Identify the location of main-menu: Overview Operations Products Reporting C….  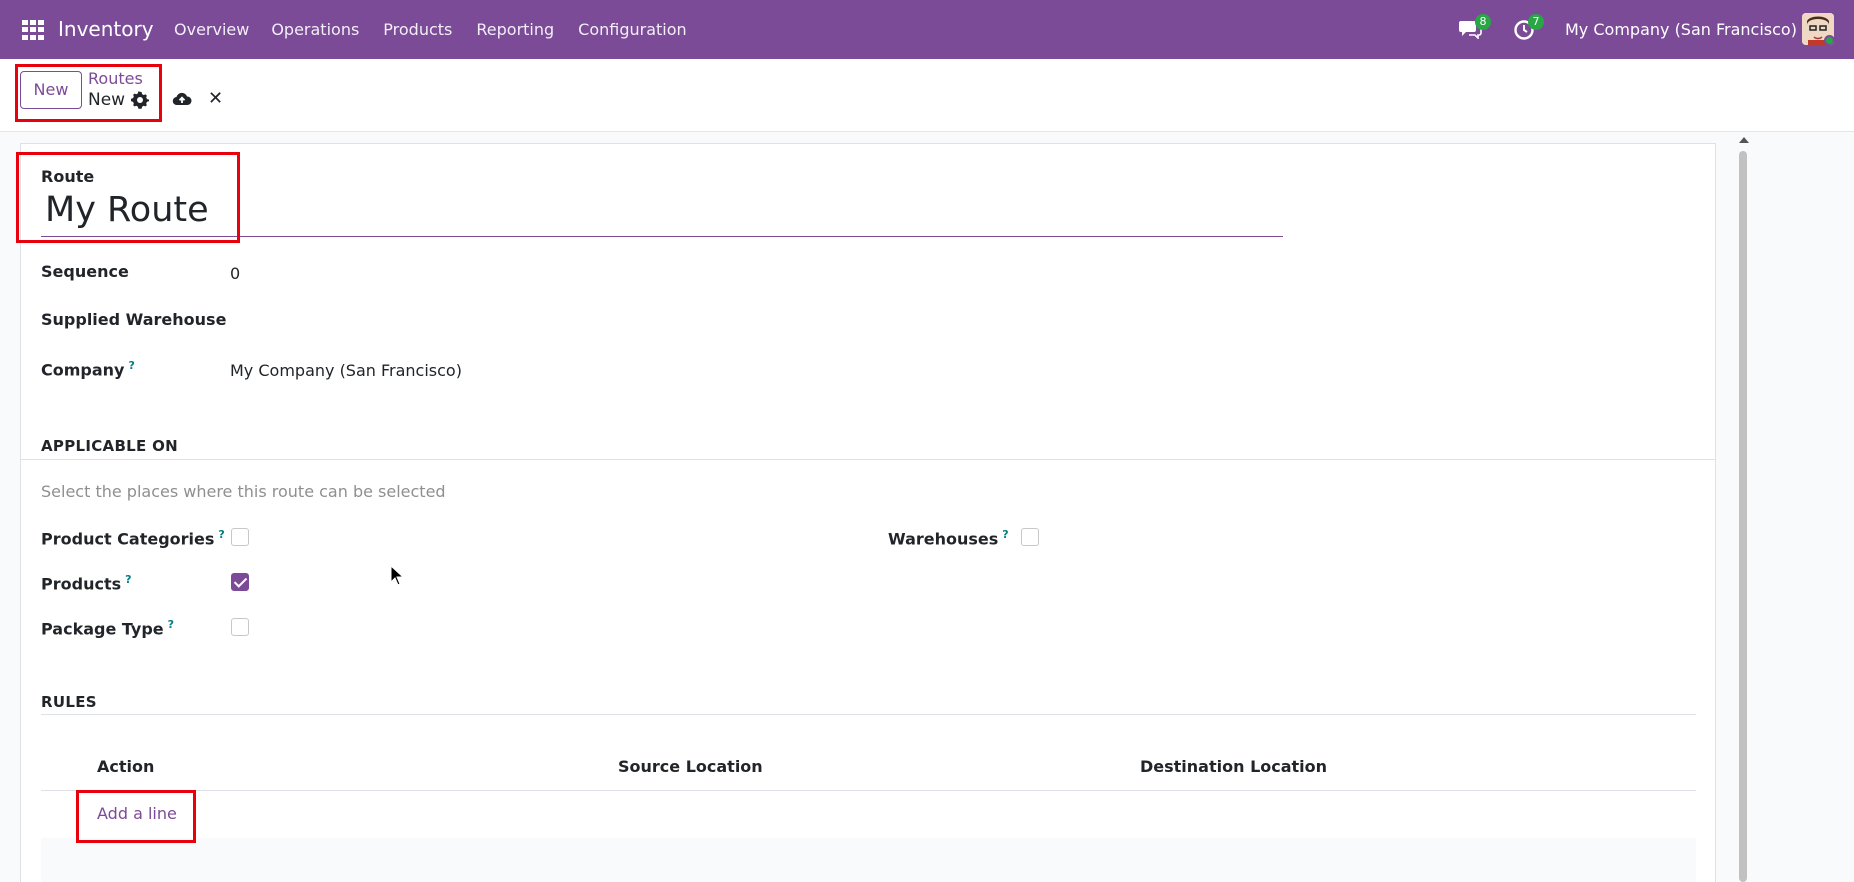
(442, 29).